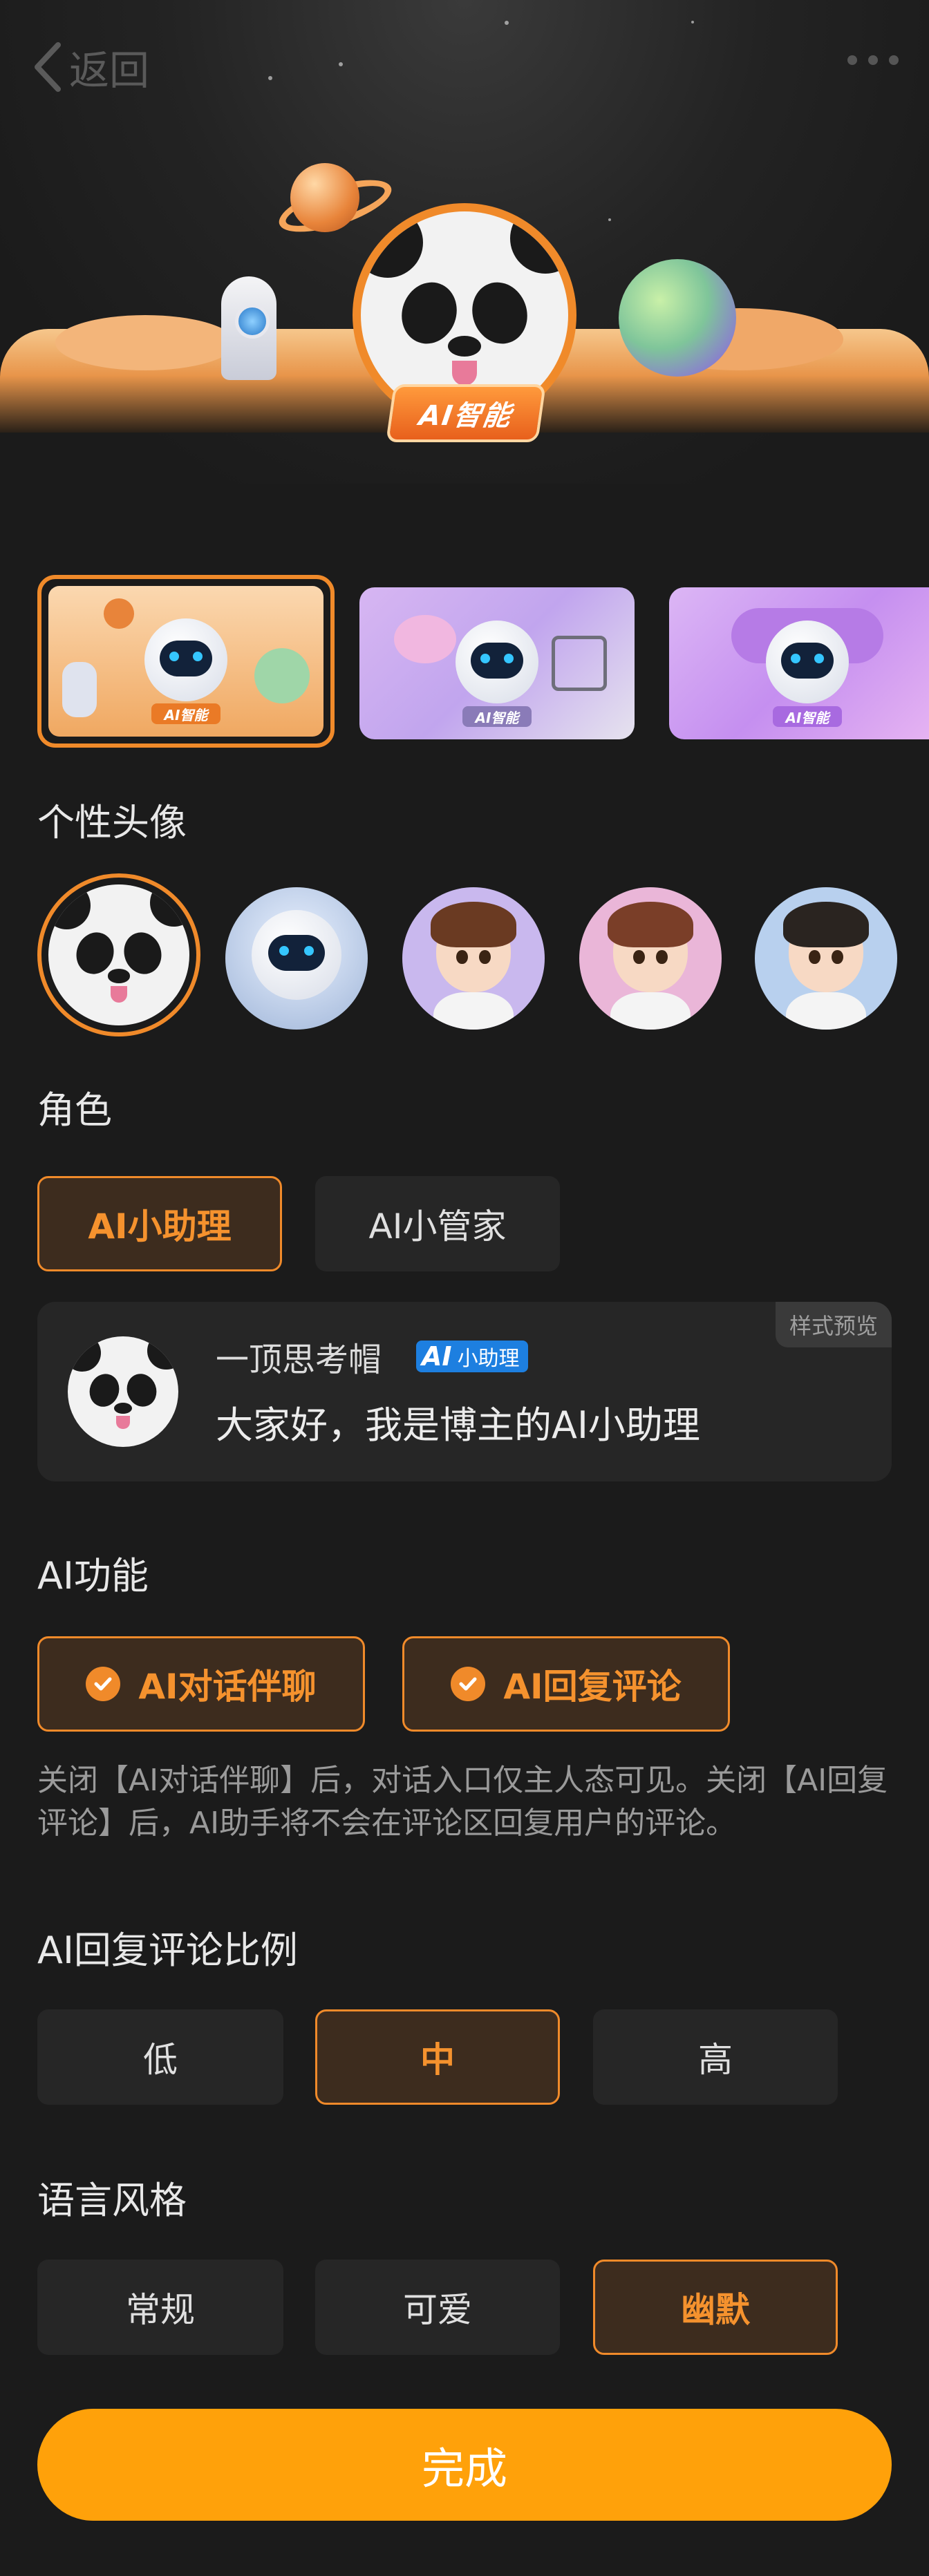 The width and height of the screenshot is (929, 2576). I want to click on style-section-title: 语言风格, so click(112, 2200).